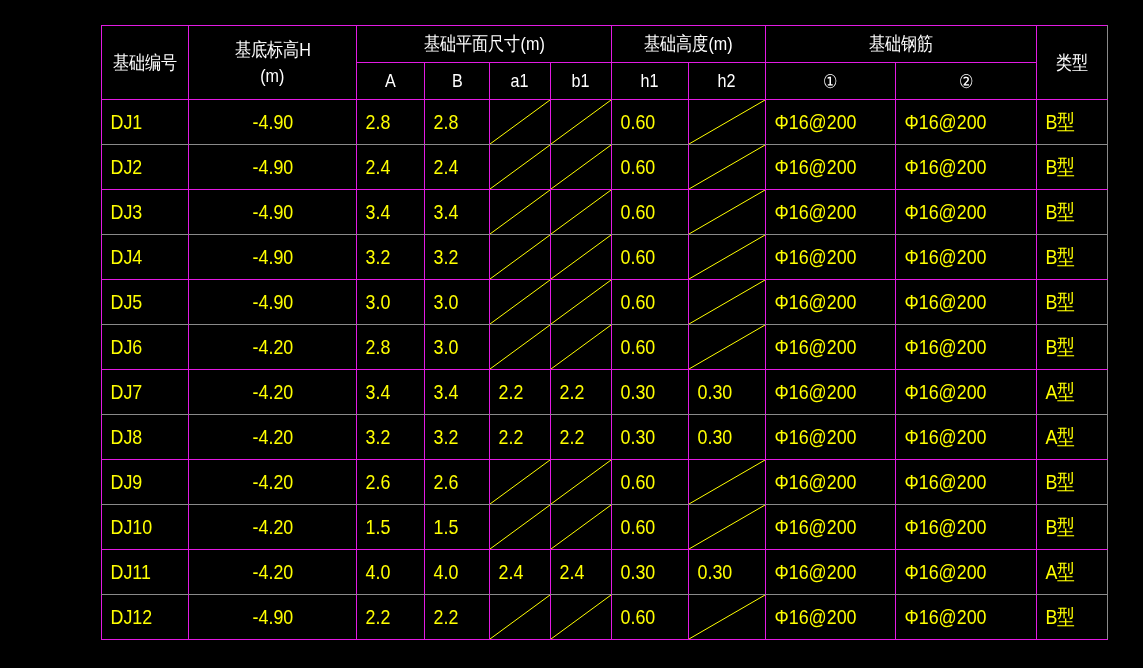 This screenshot has width=1143, height=668. What do you see at coordinates (126, 347) in the screenshot?
I see `table-cell-text: DJ6` at bounding box center [126, 347].